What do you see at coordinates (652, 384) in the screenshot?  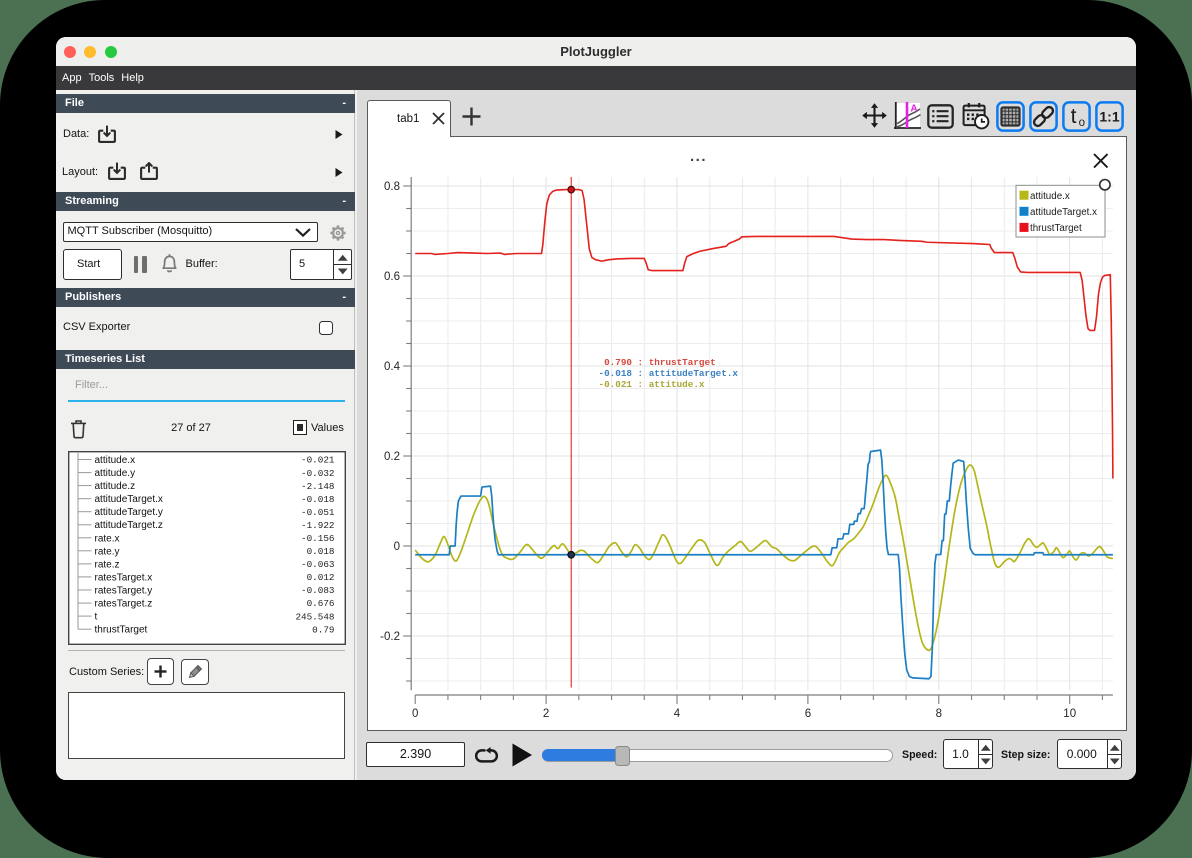 I see `svg-text: -0.021 : attitude.x` at bounding box center [652, 384].